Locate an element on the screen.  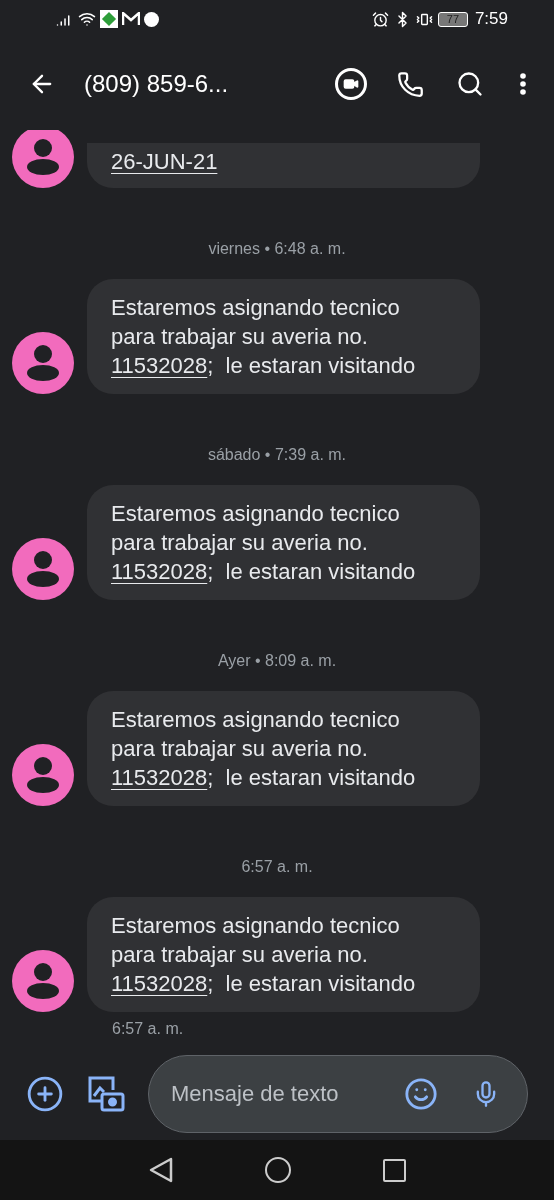
search-button is located at coordinates (470, 84).